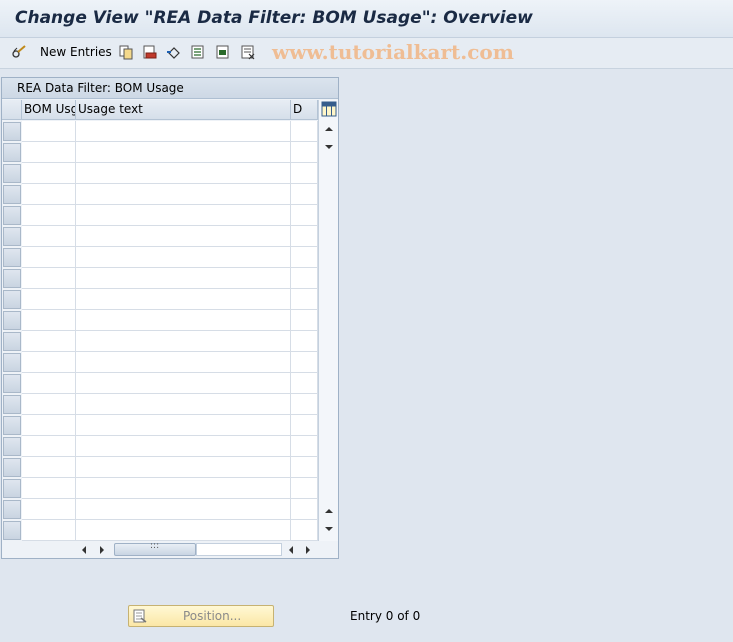 The height and width of the screenshot is (642, 733). Describe the element at coordinates (76, 52) in the screenshot. I see `new-entries-button: New Entries` at that location.